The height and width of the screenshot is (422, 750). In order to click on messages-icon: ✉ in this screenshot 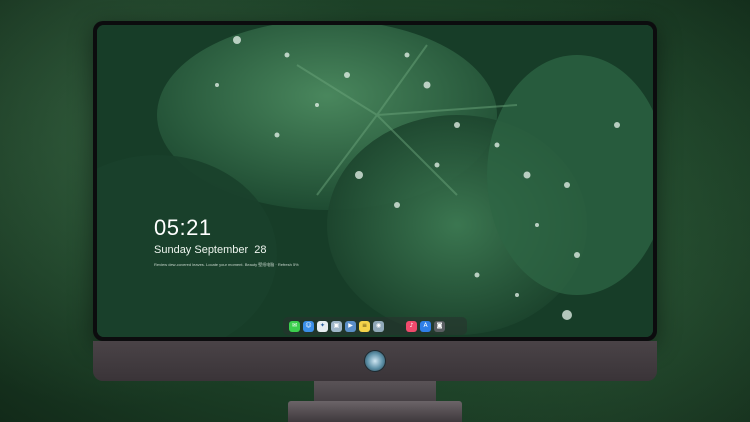, I will do `click(294, 326)`.